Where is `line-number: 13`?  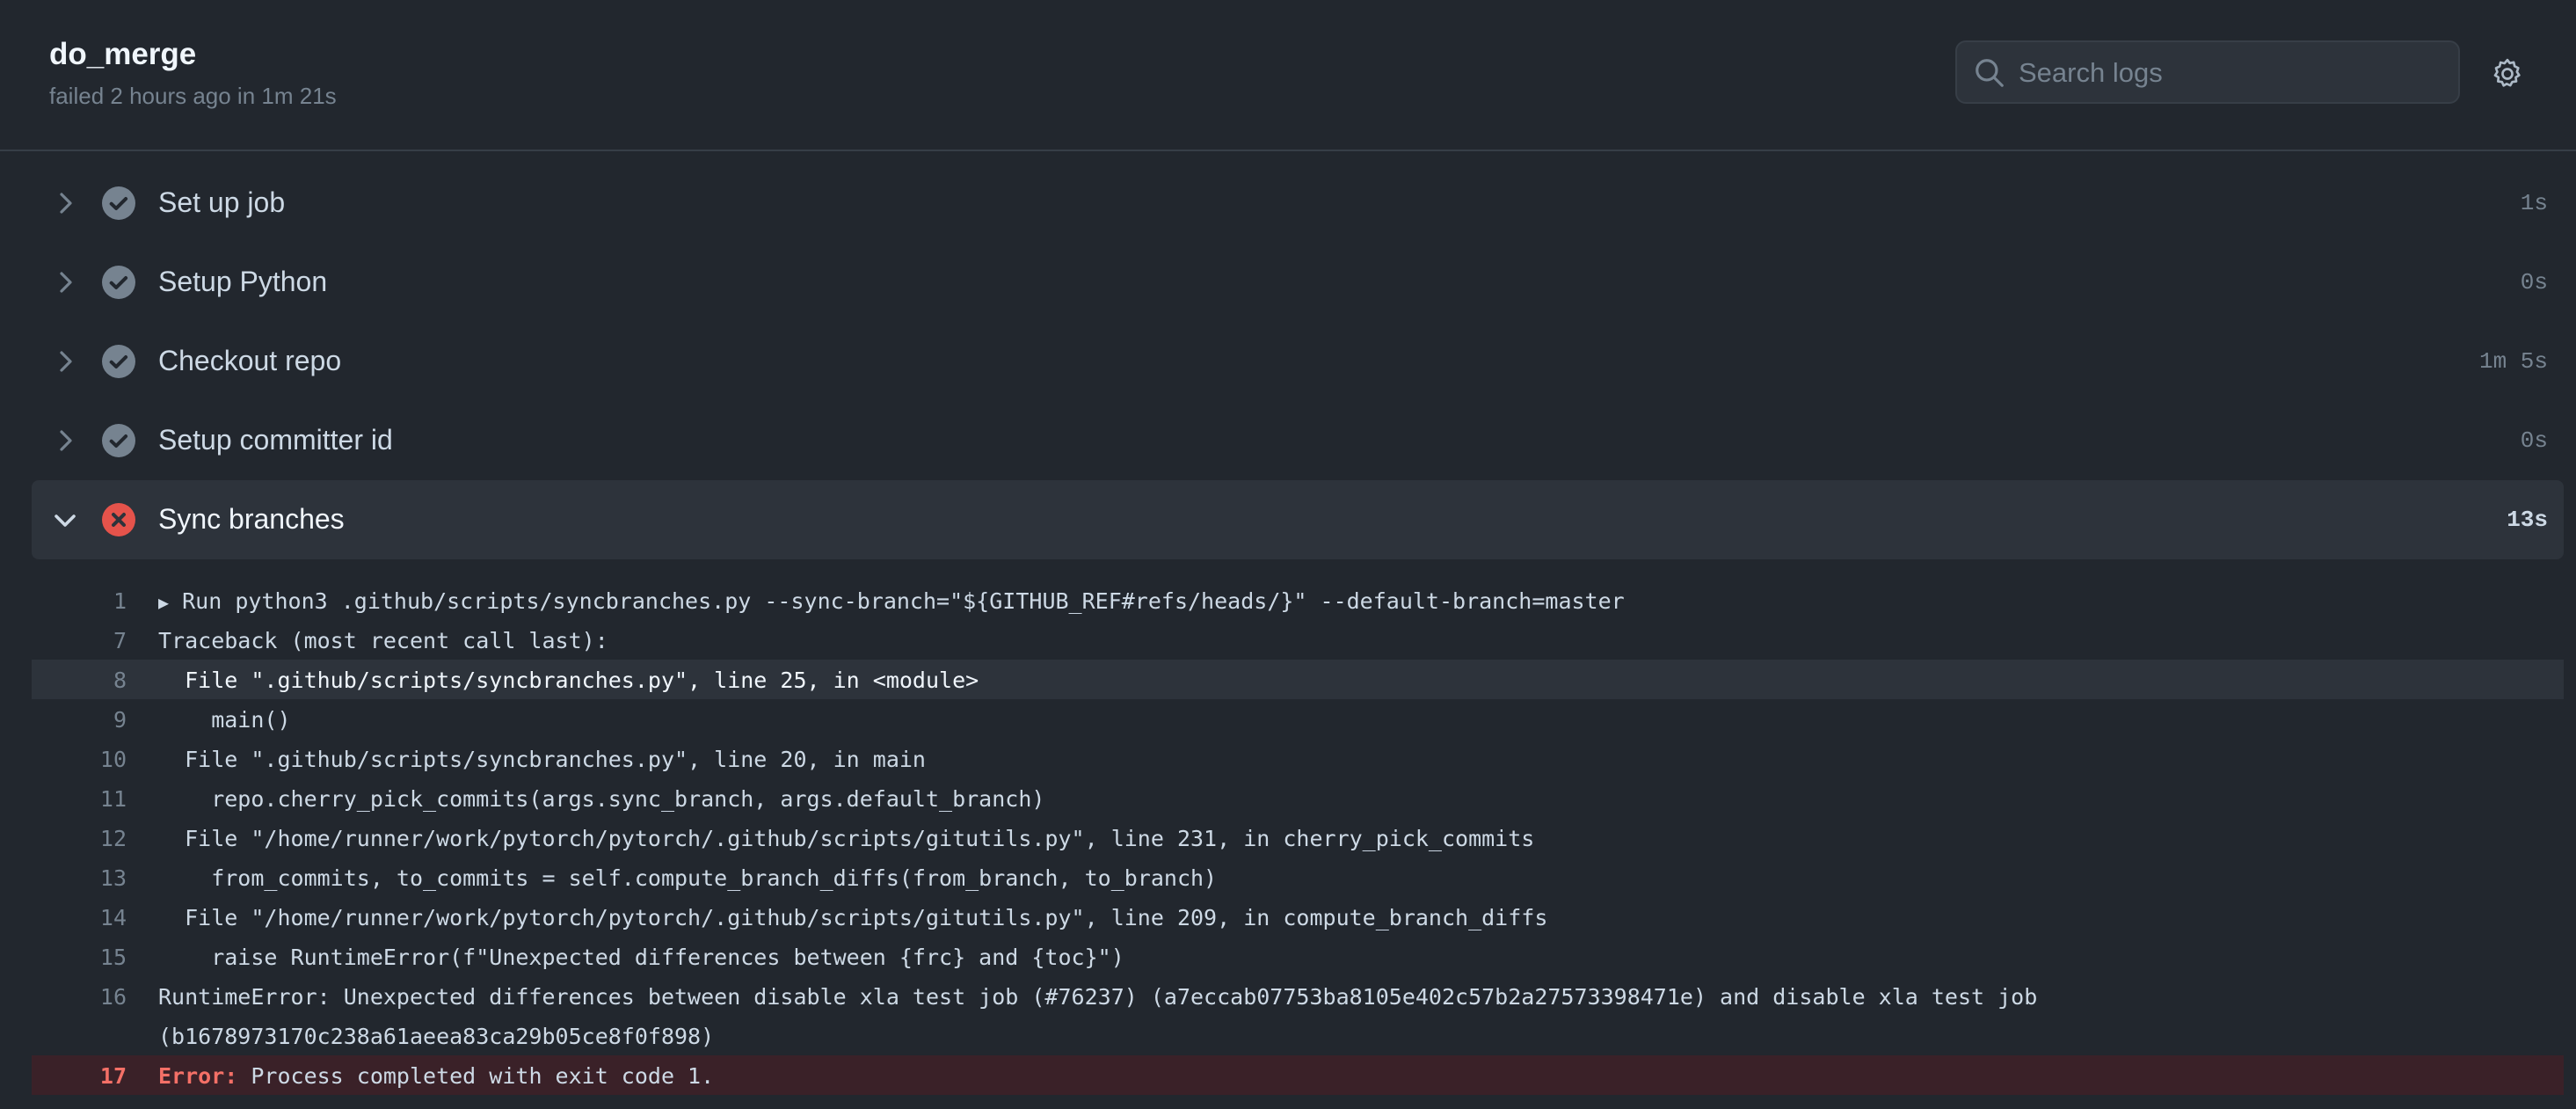 line-number: 13 is located at coordinates (79, 878).